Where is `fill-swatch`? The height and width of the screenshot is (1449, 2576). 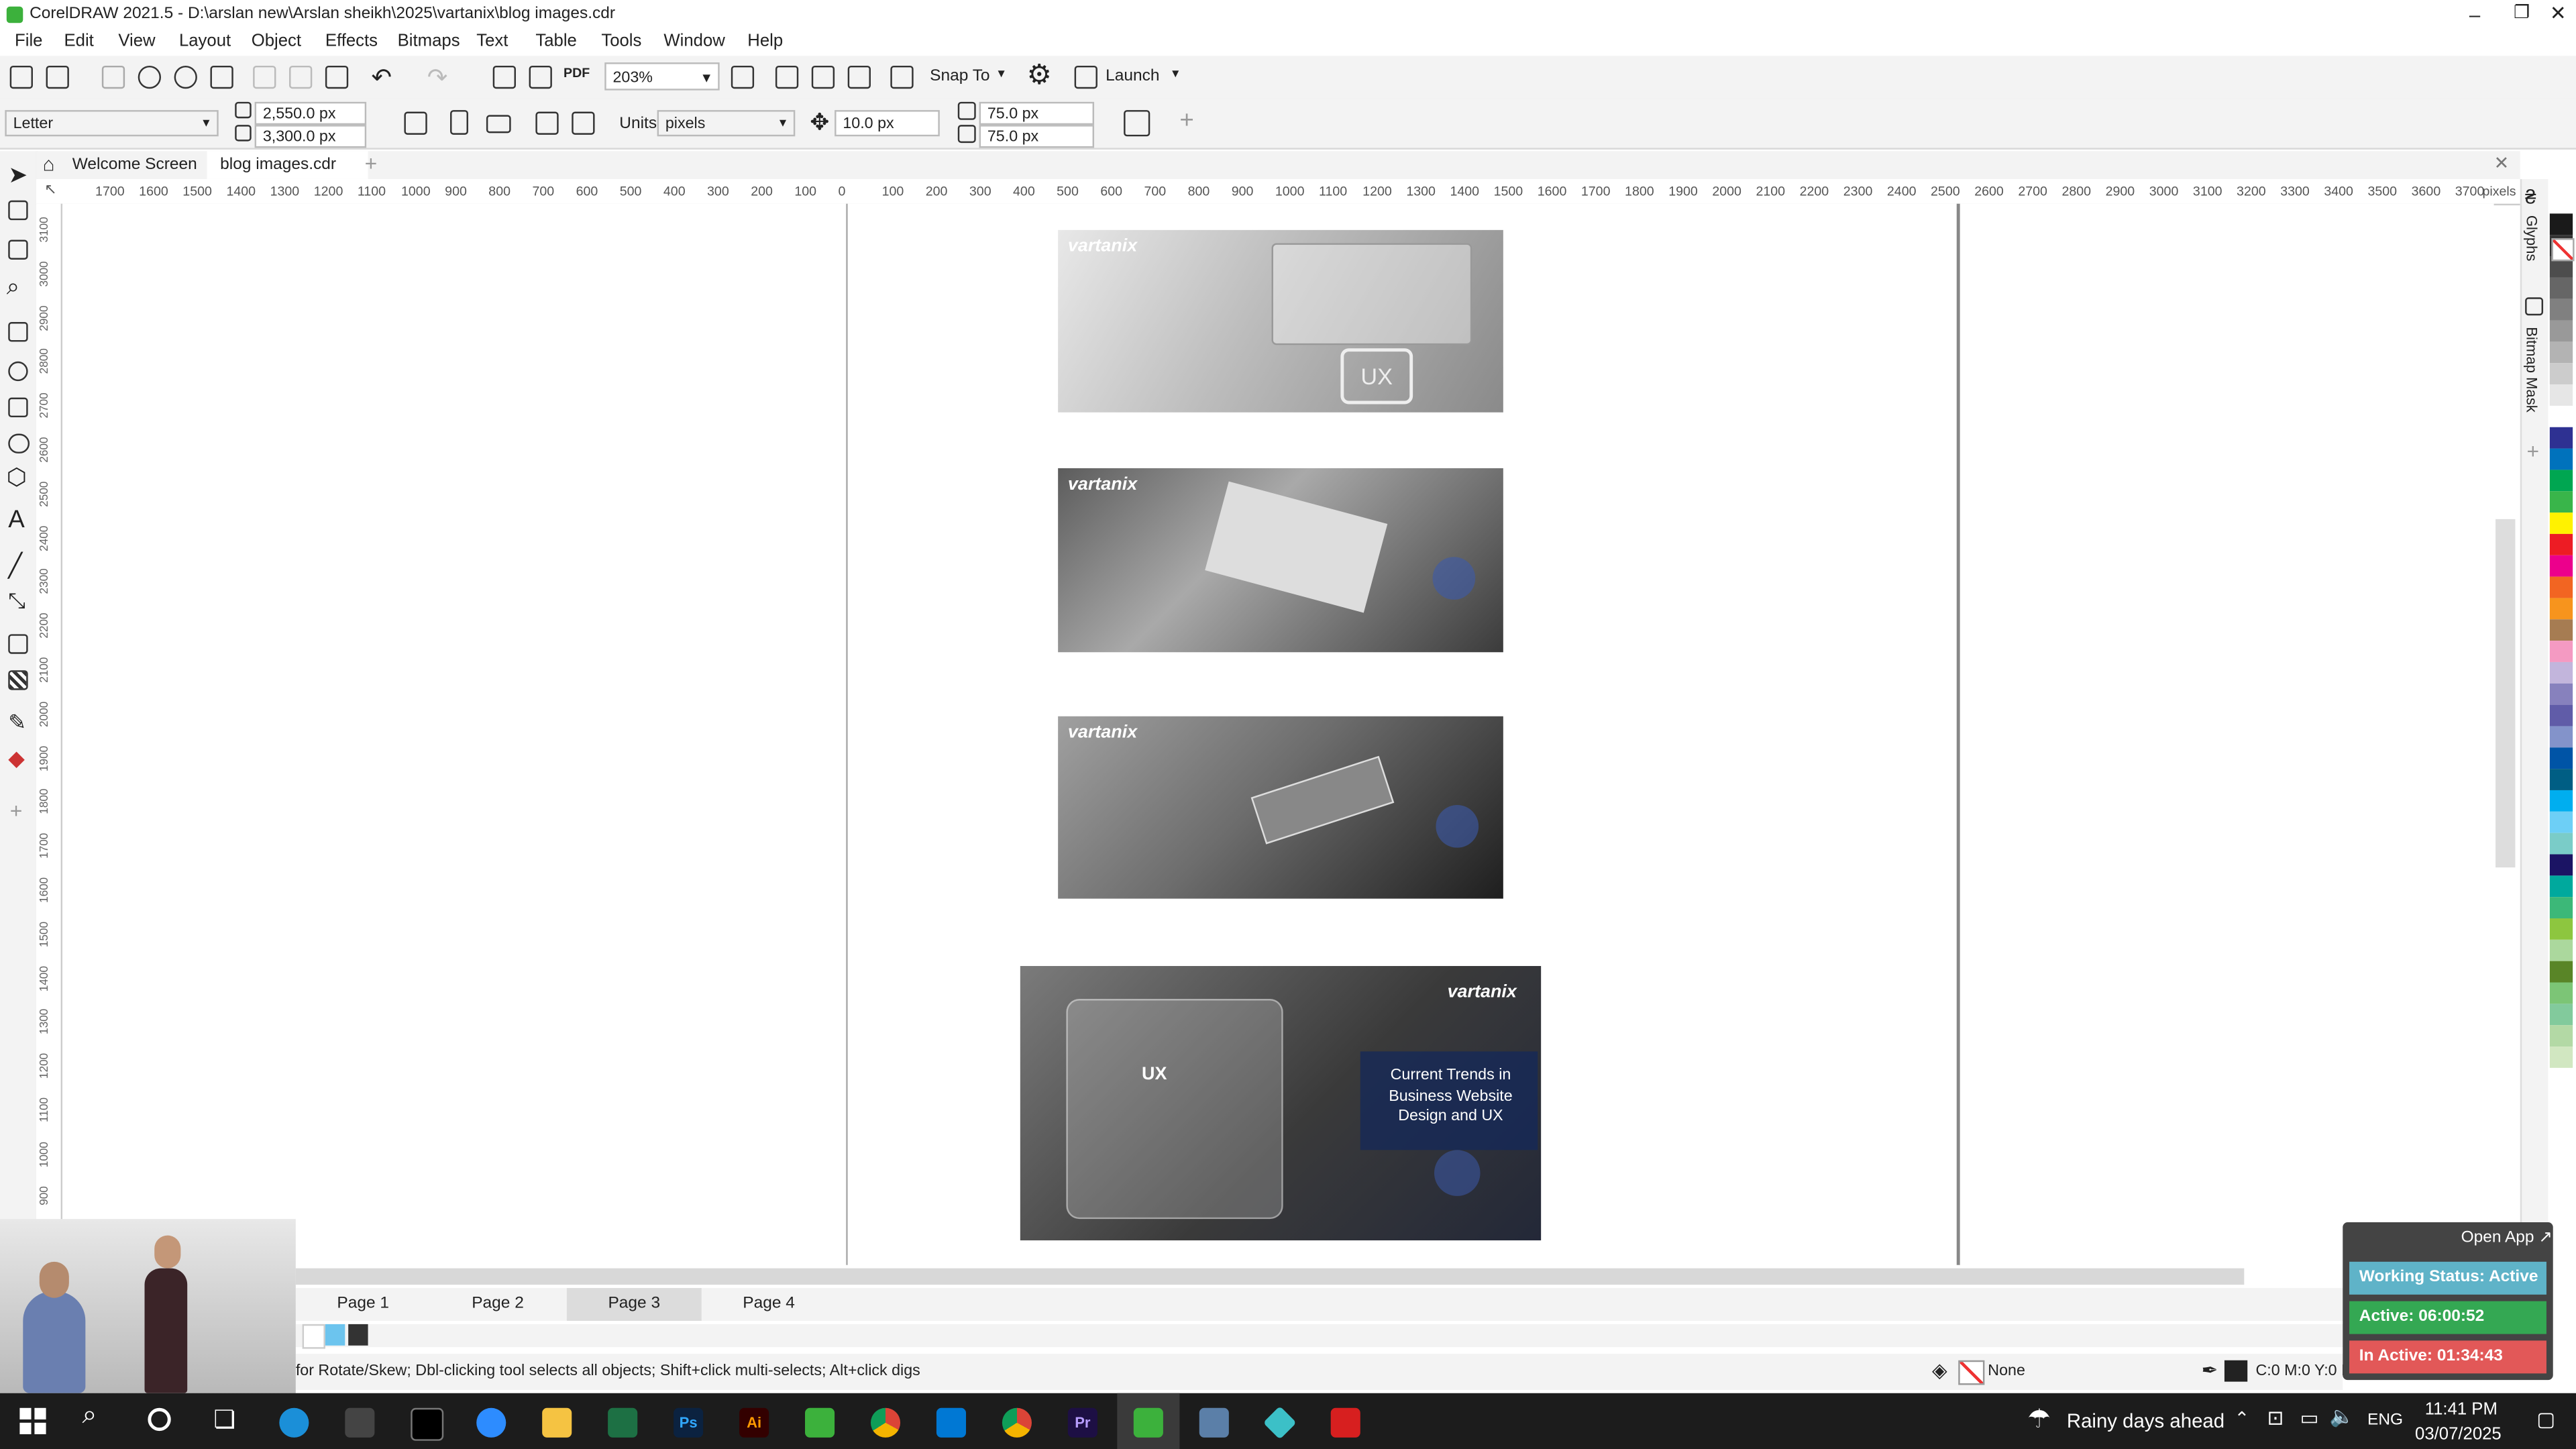
fill-swatch is located at coordinates (1971, 1372).